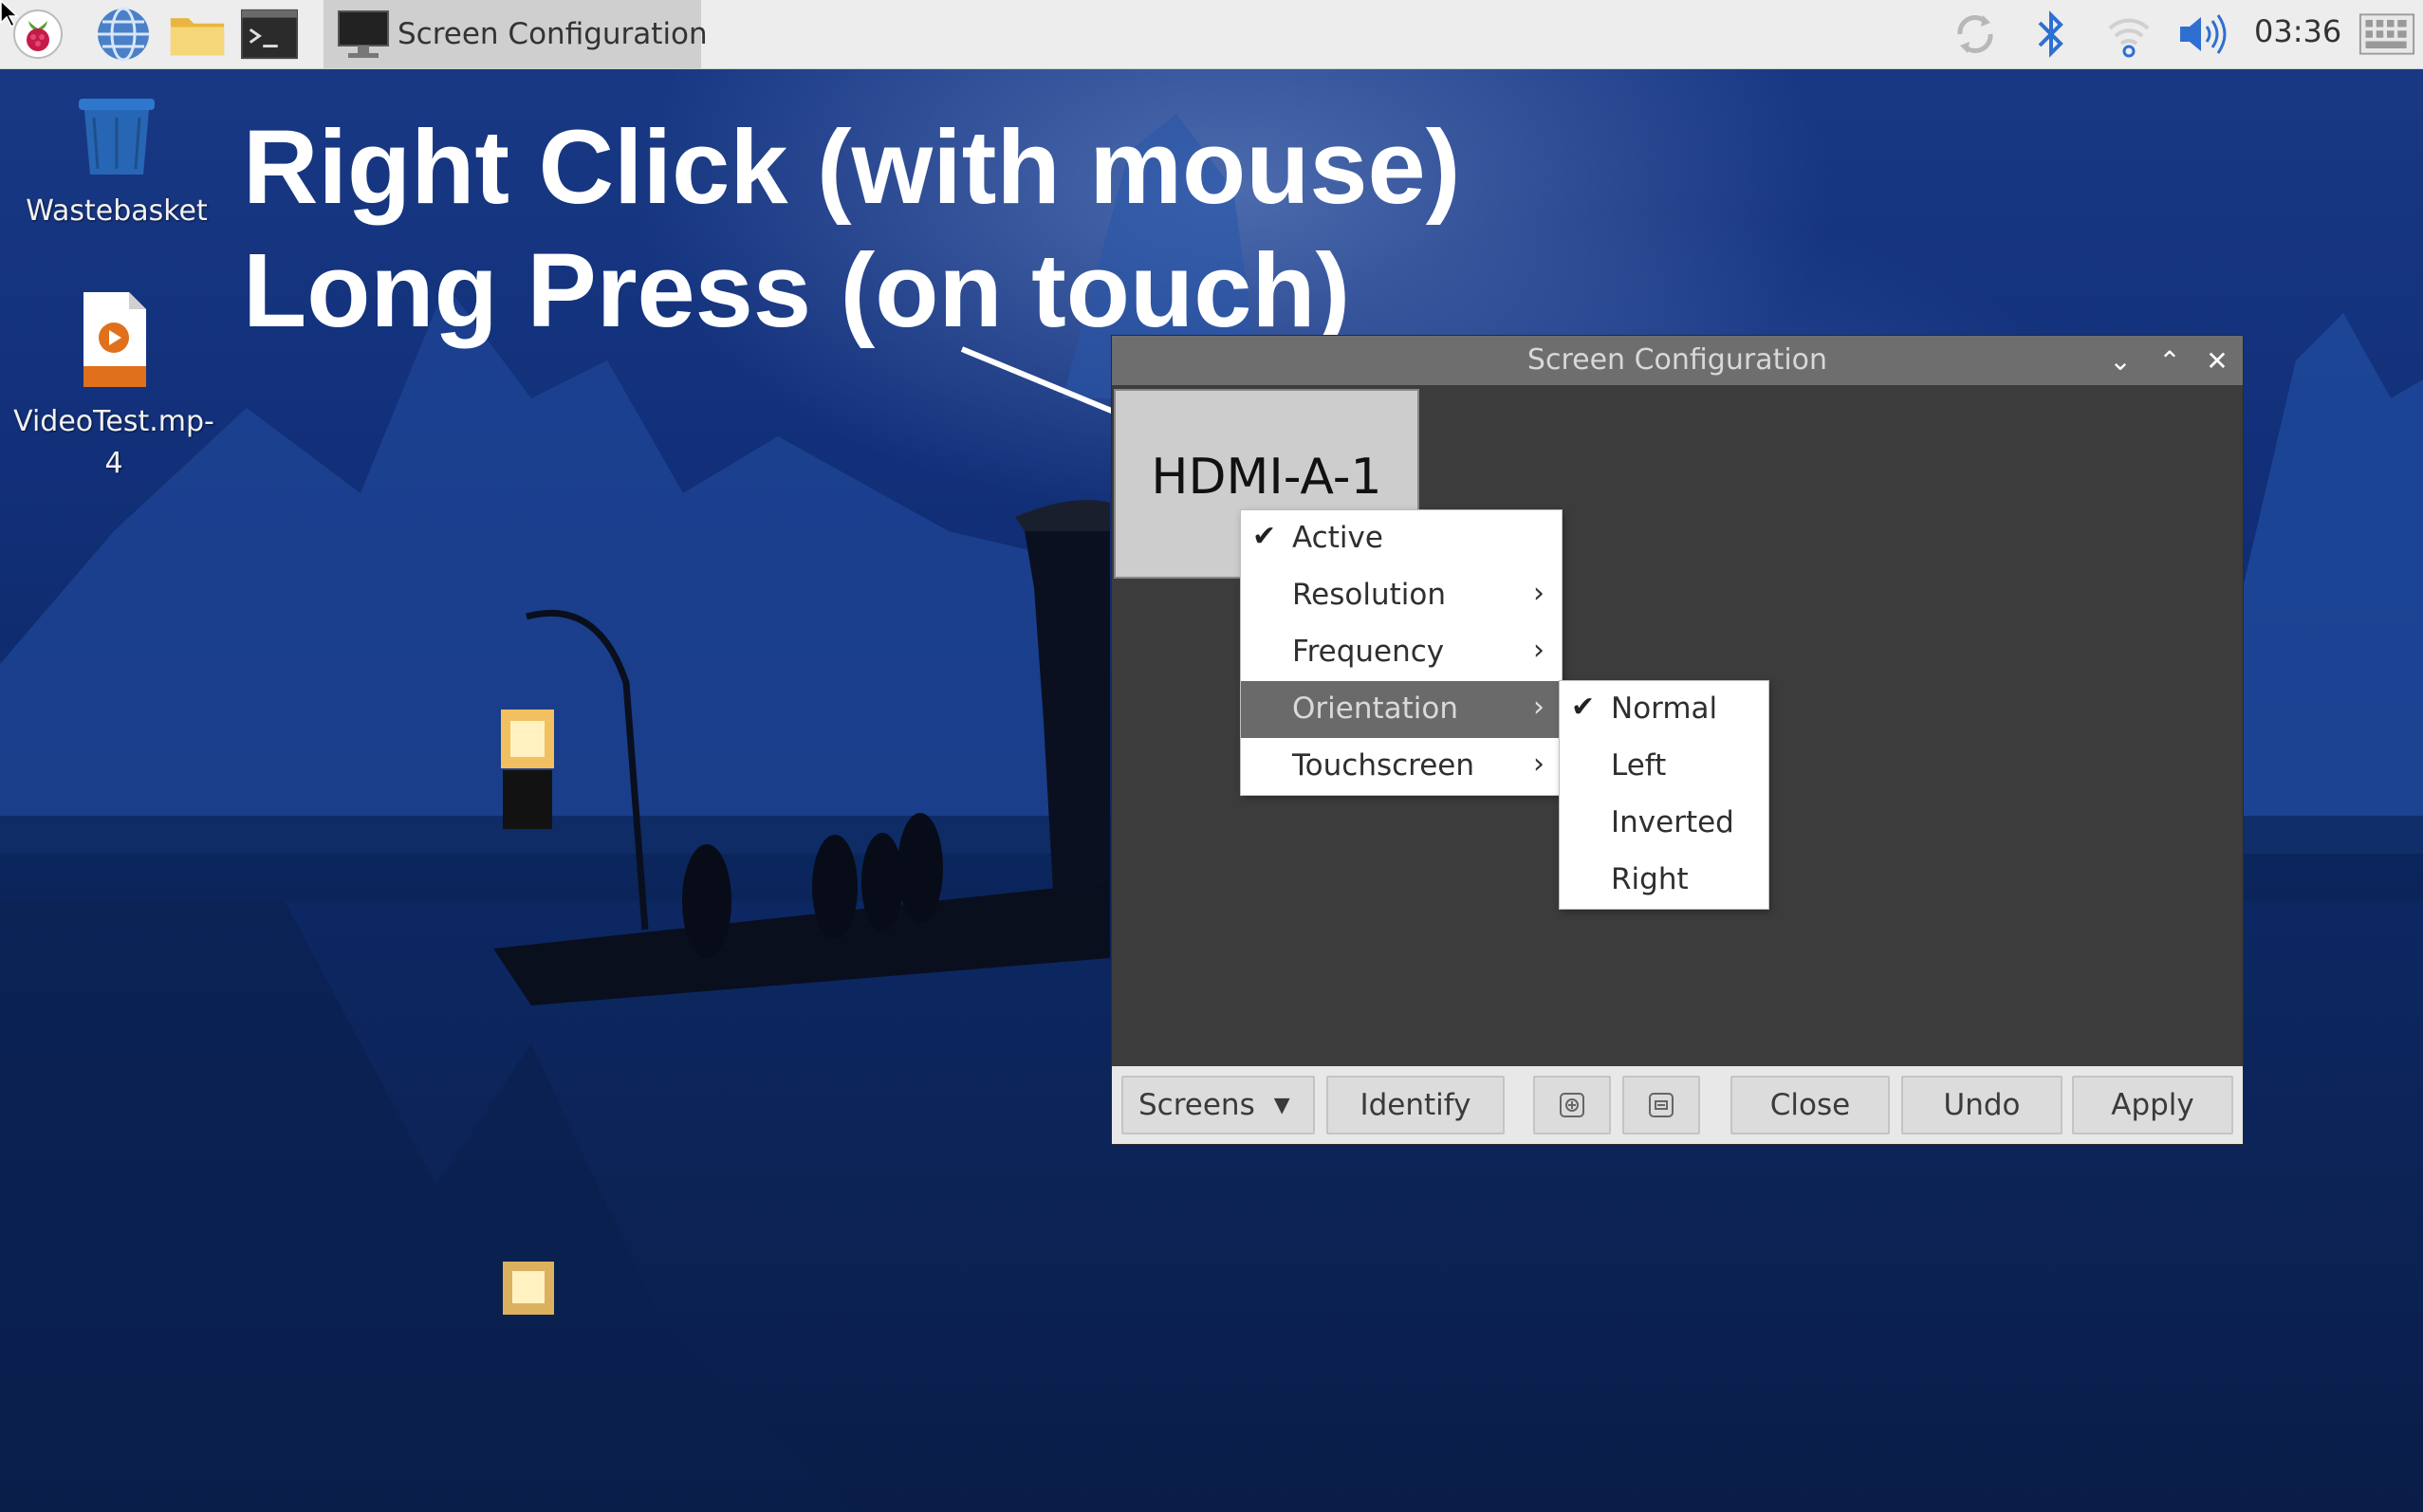  I want to click on undo-button: Undo, so click(1981, 1105).